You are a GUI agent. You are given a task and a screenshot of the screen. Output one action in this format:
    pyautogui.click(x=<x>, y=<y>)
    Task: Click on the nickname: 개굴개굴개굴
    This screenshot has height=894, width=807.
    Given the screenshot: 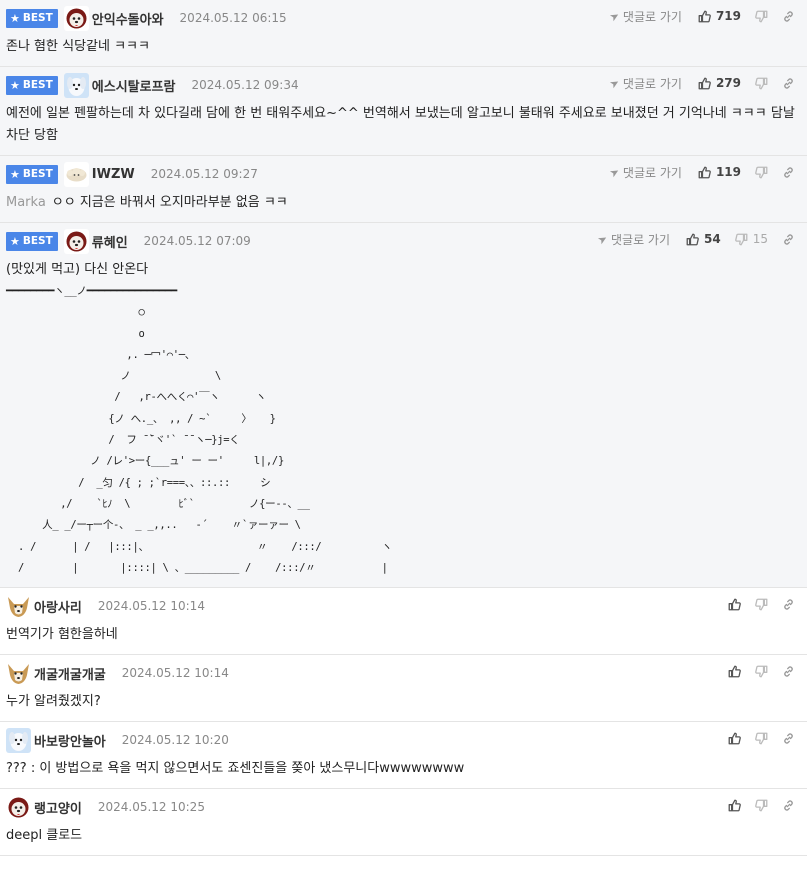 What is the action you would take?
    pyautogui.click(x=70, y=673)
    